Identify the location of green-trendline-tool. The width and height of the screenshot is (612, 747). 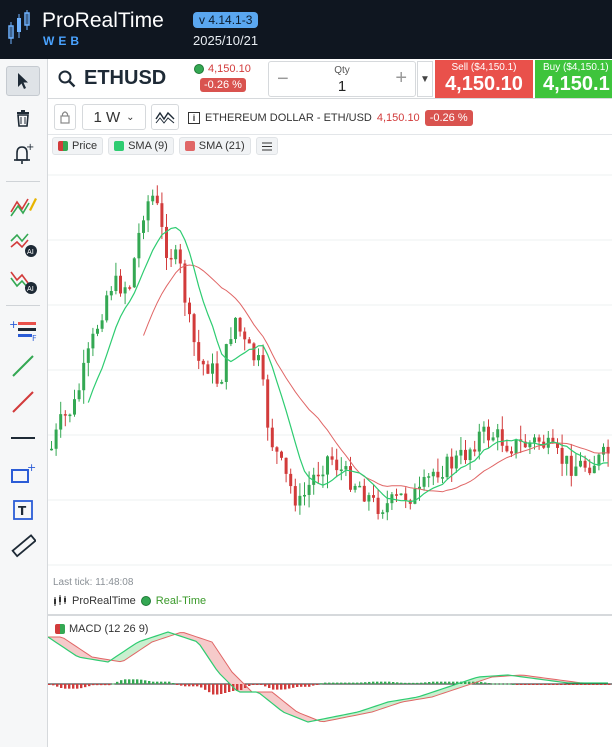
(23, 366).